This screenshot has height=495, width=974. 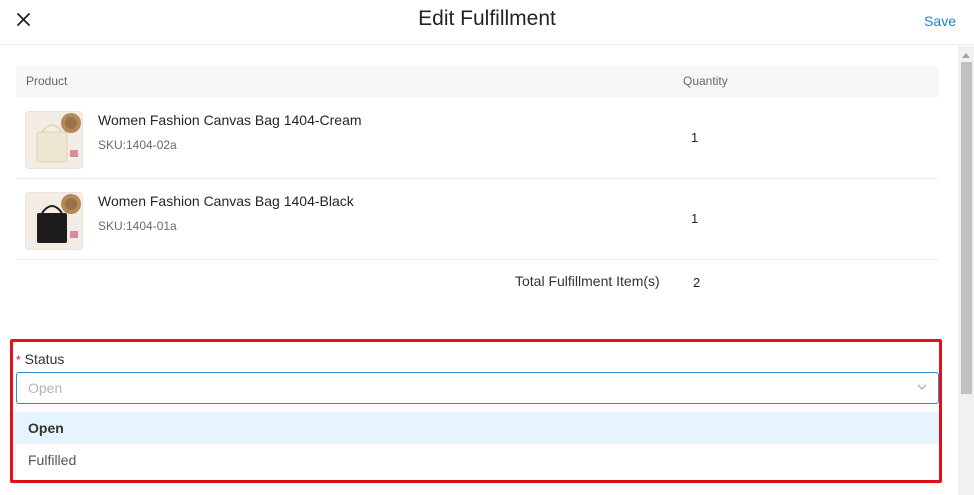 What do you see at coordinates (922, 387) in the screenshot?
I see `chevron-down-icon` at bounding box center [922, 387].